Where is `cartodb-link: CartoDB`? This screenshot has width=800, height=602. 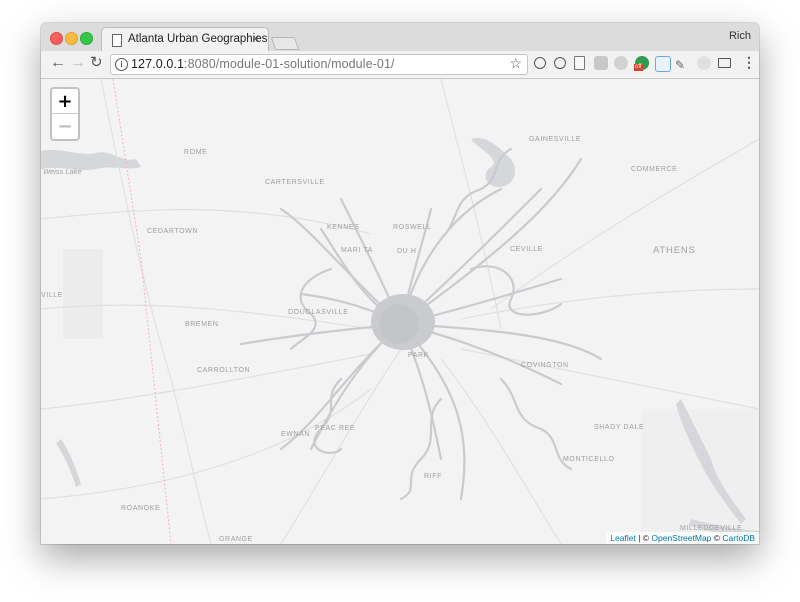
cartodb-link: CartoDB is located at coordinates (738, 538).